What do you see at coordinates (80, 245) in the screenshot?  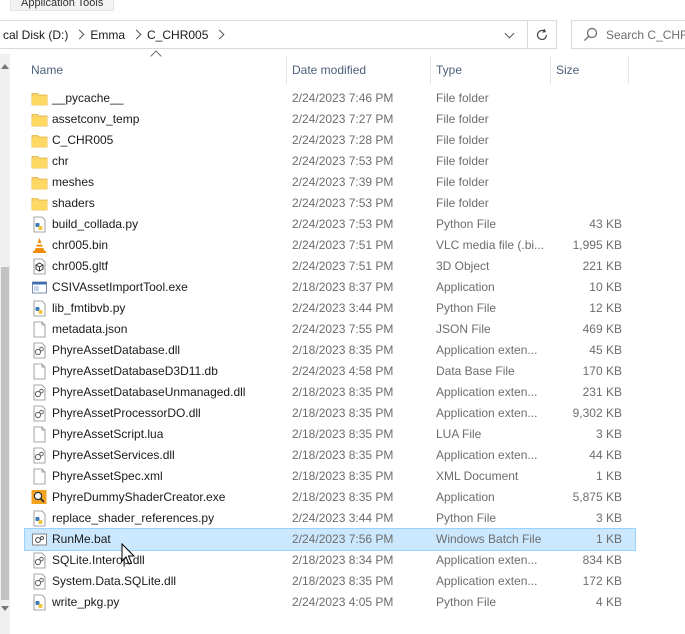 I see `file-name: chr005.bin` at bounding box center [80, 245].